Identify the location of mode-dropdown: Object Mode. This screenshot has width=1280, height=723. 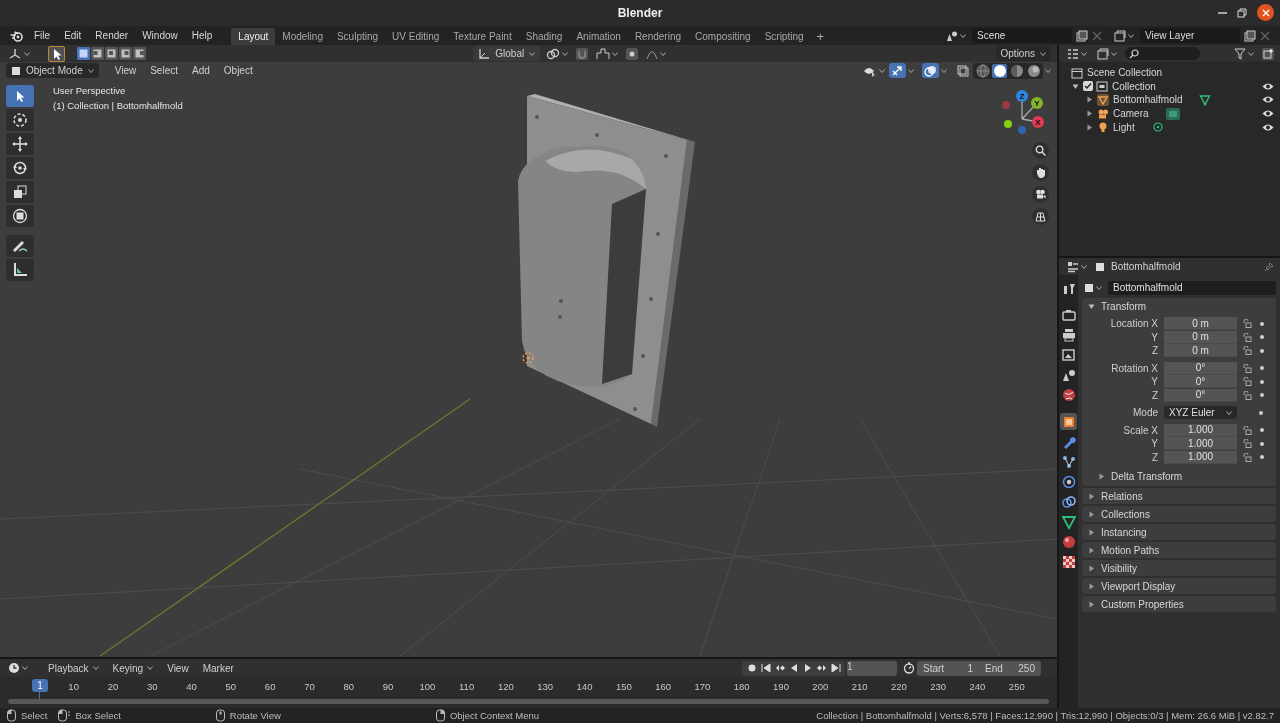
(52, 70).